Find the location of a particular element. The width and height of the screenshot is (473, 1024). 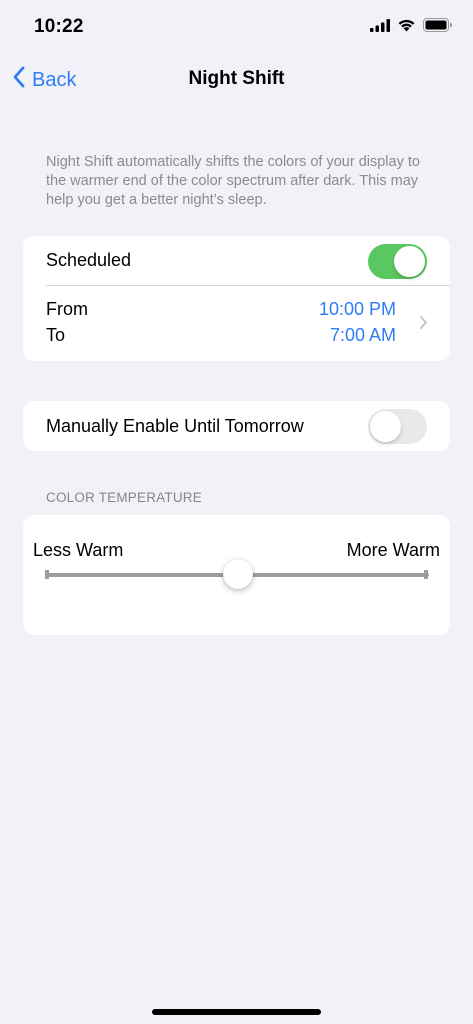

scheduled-toggle is located at coordinates (397, 261).